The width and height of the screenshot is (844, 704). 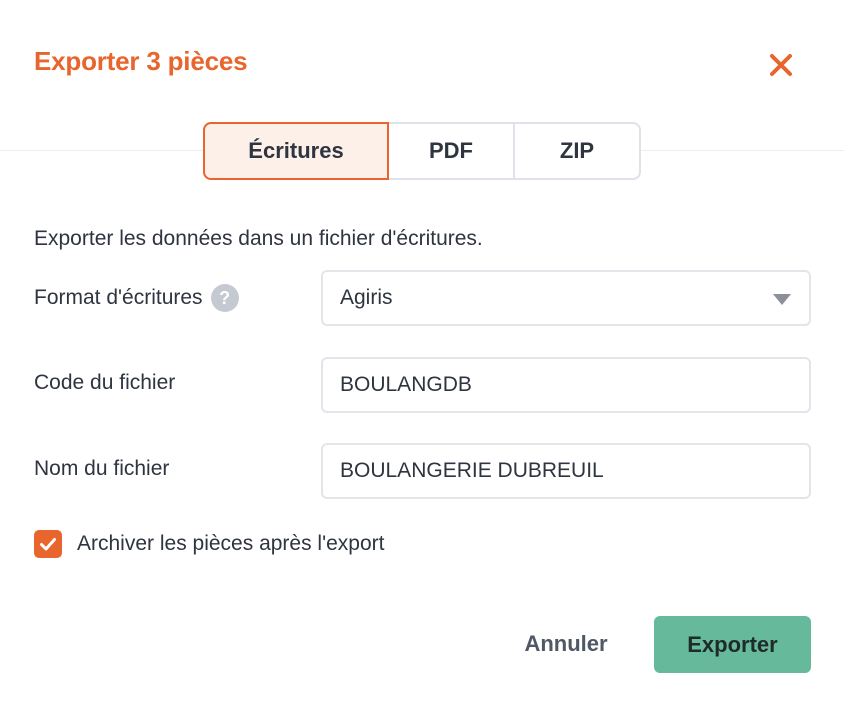 I want to click on format-label-row: Format d'écritures ?, so click(x=136, y=298).